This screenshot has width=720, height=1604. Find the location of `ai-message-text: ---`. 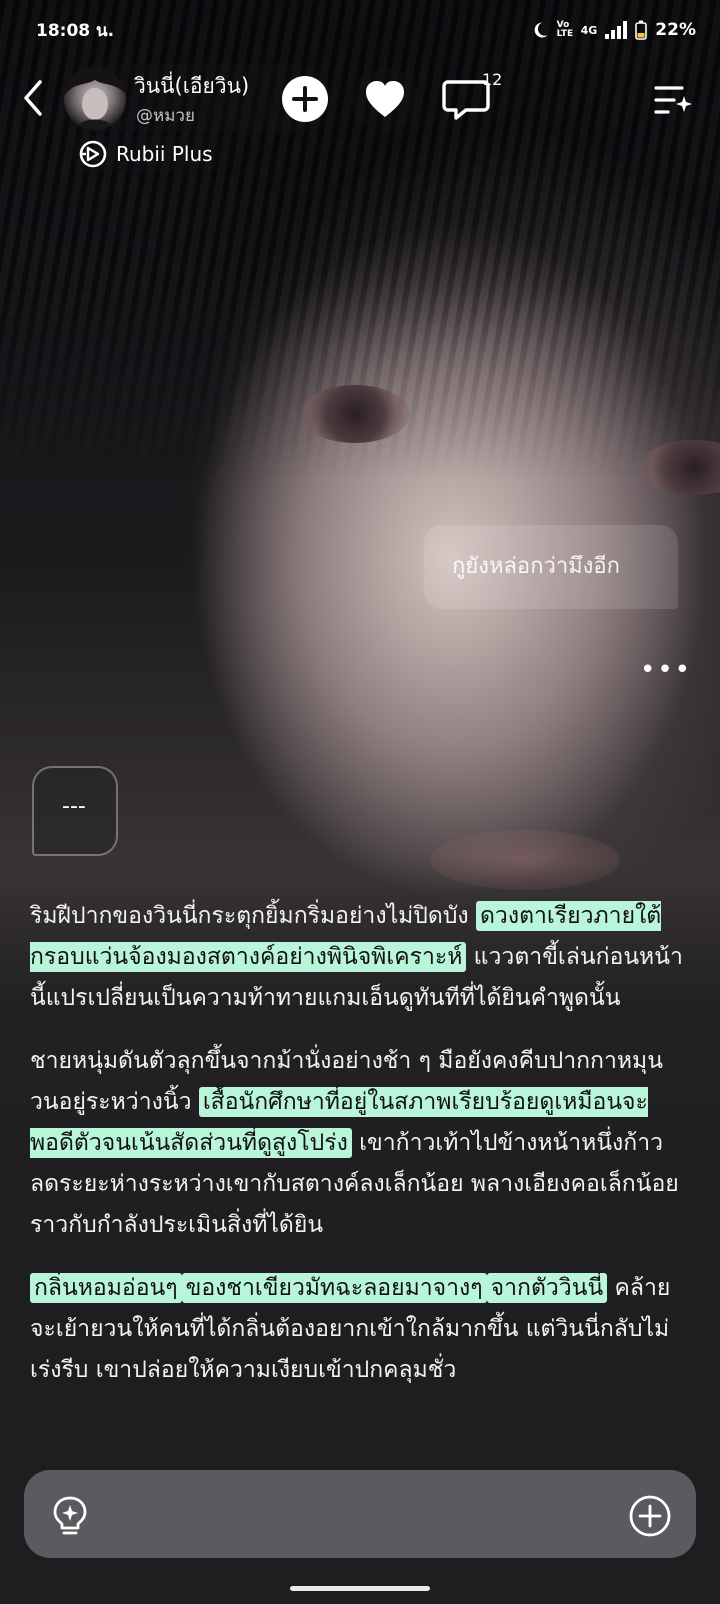

ai-message-text: --- is located at coordinates (74, 806).